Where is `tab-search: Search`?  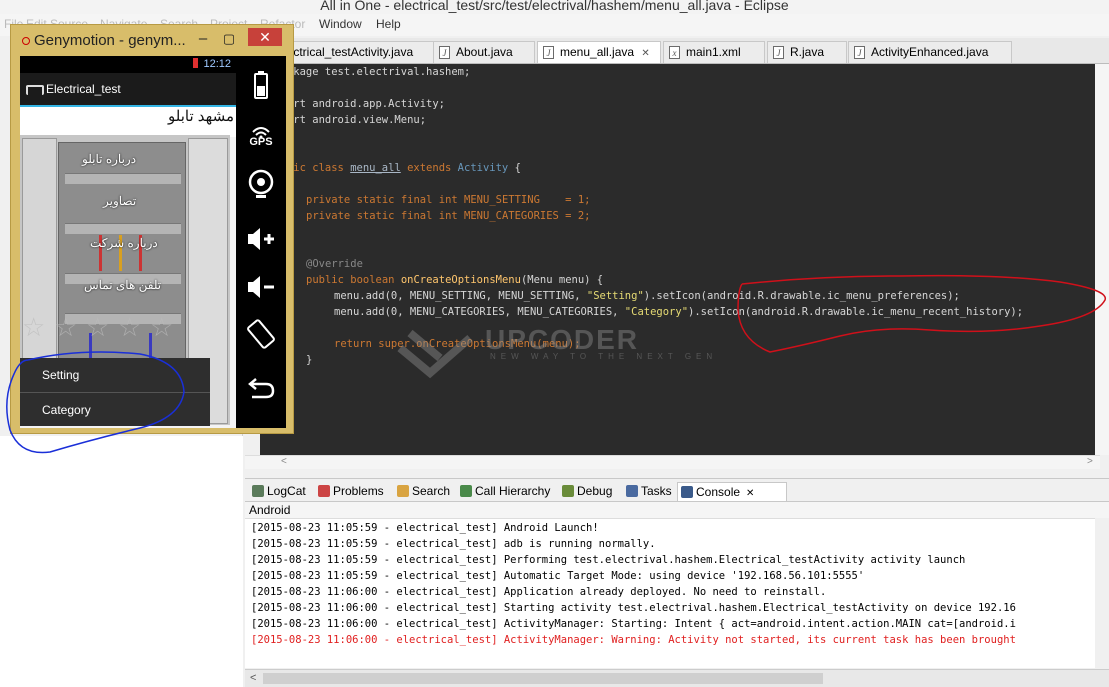 tab-search: Search is located at coordinates (422, 491).